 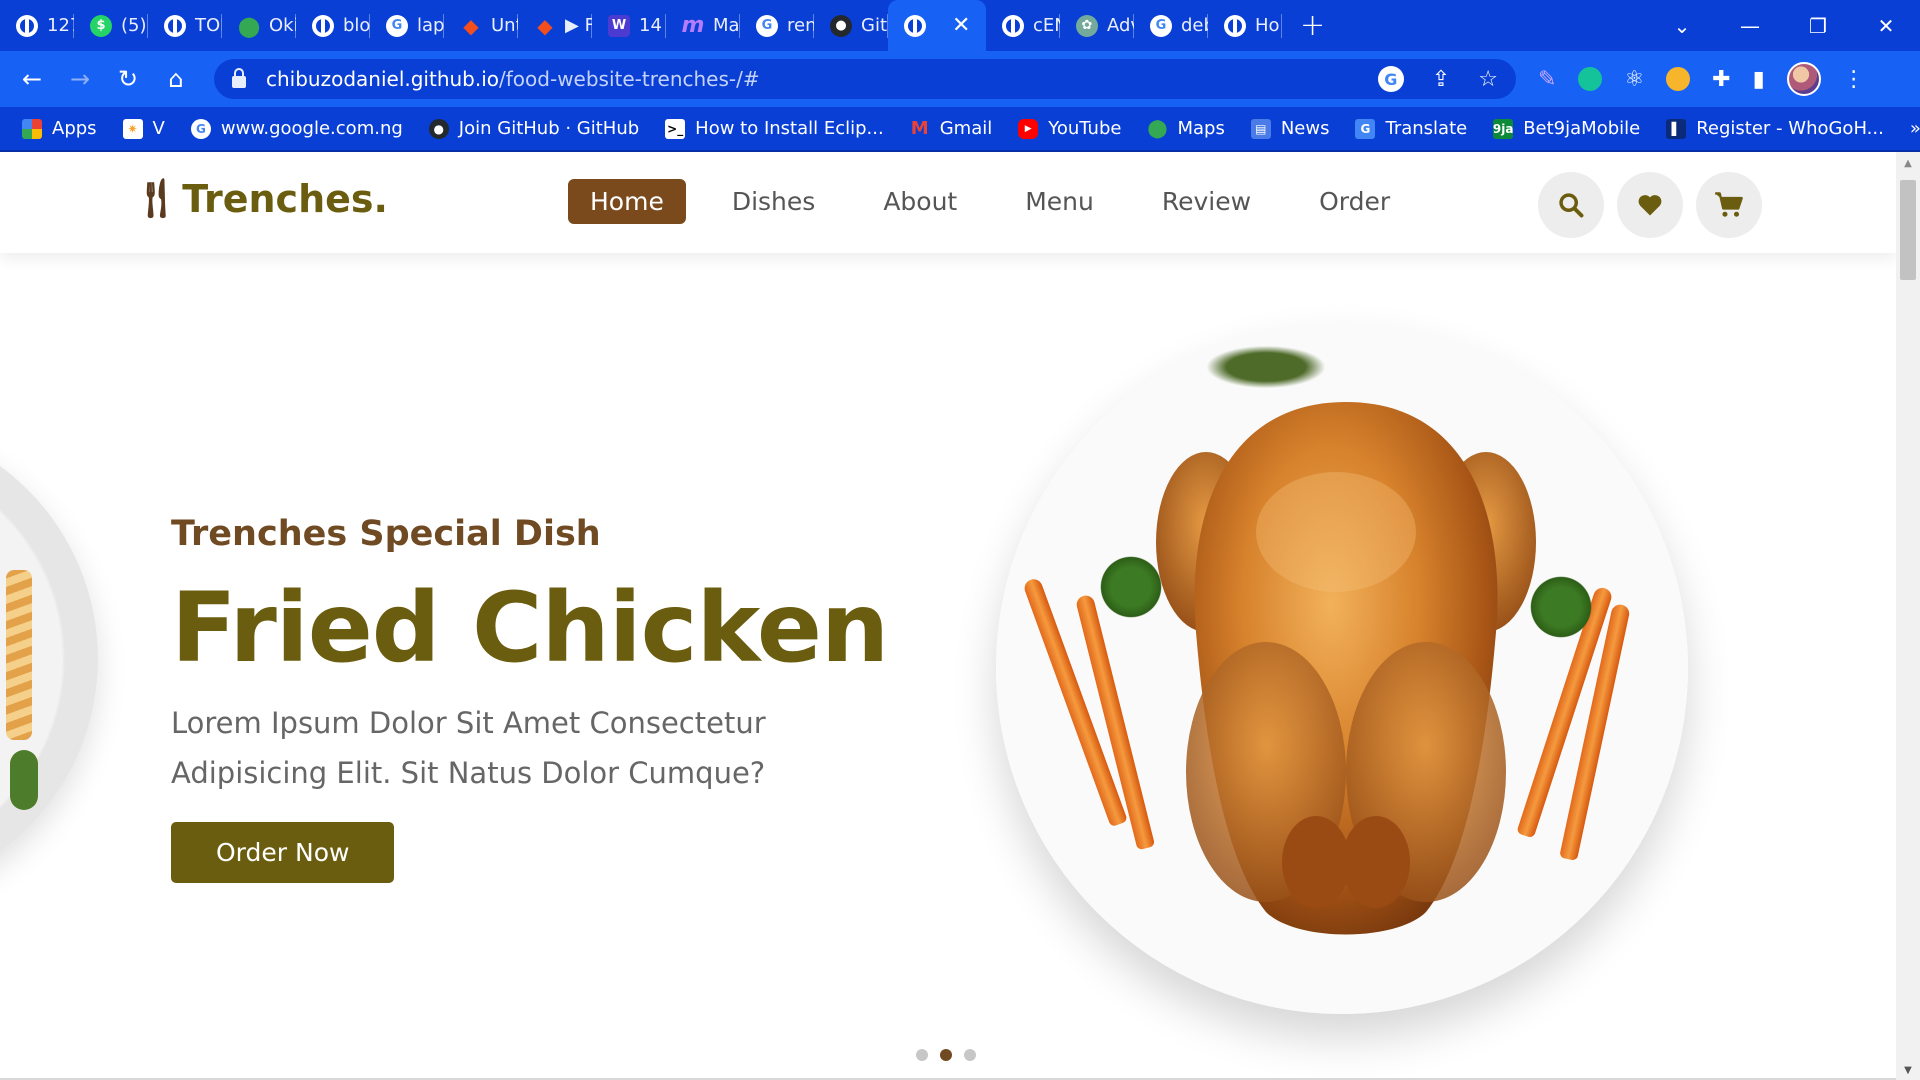 I want to click on browser-tab: 127, so click(x=37, y=25).